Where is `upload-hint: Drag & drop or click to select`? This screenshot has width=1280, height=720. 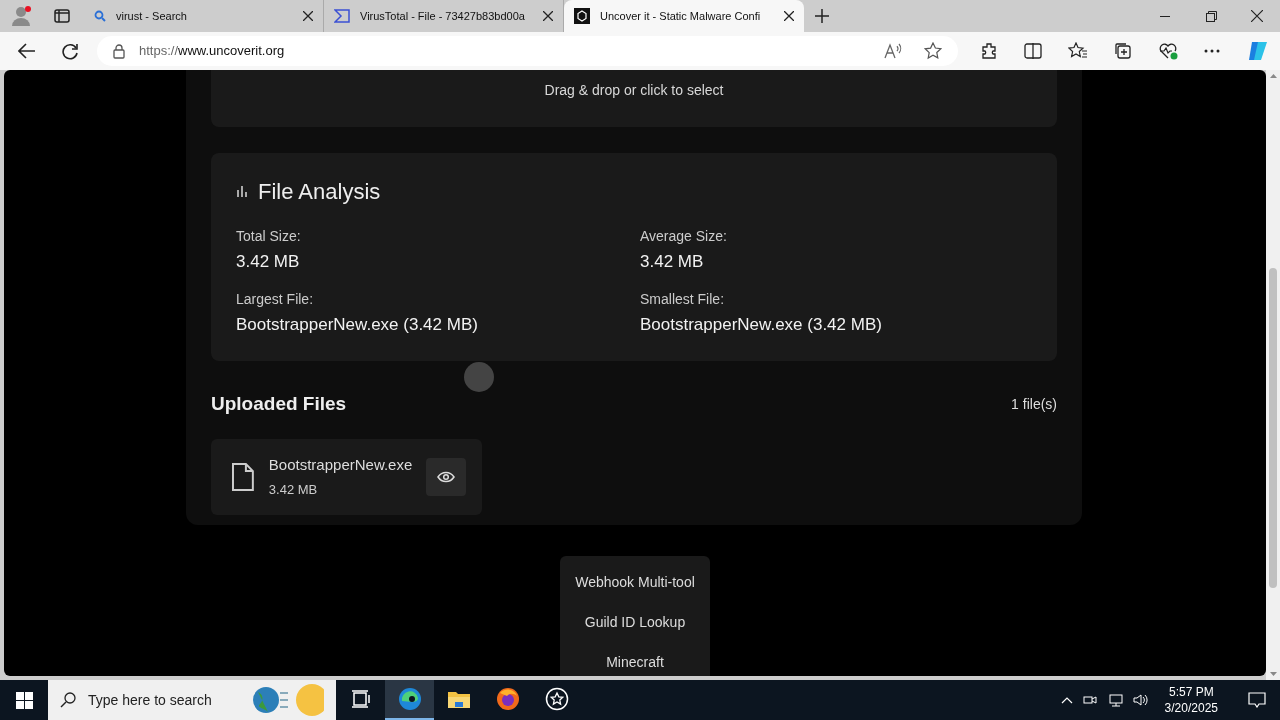 upload-hint: Drag & drop or click to select is located at coordinates (634, 90).